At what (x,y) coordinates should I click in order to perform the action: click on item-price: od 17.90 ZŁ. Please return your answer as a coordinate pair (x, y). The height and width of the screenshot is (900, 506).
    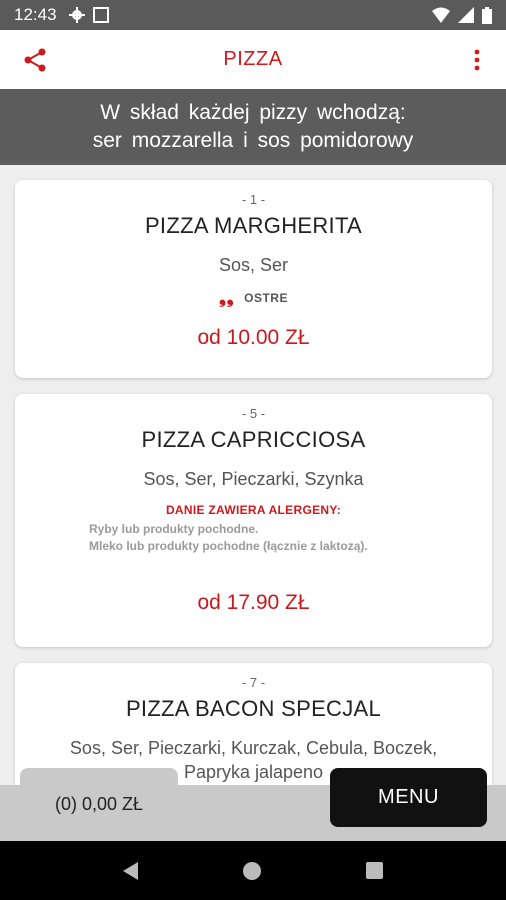
    Looking at the image, I should click on (253, 602).